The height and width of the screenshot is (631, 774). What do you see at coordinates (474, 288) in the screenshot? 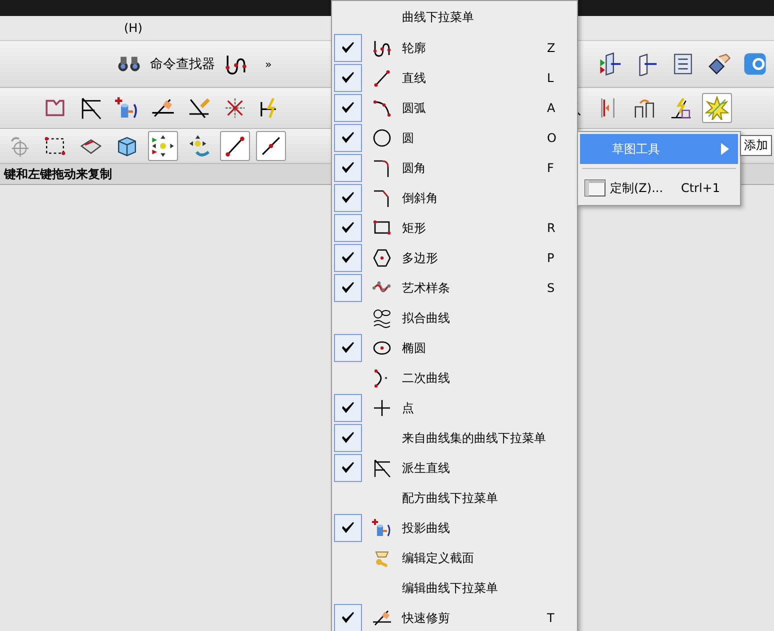
I see `menu-item: 艺术样条` at bounding box center [474, 288].